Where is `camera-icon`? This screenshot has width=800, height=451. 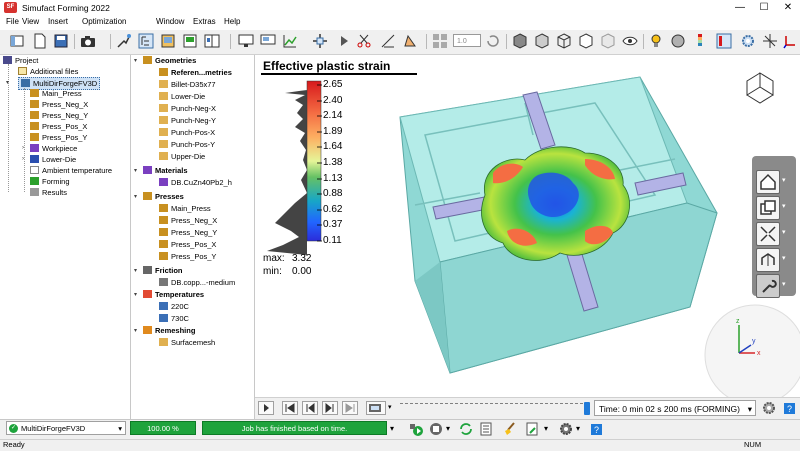 camera-icon is located at coordinates (88, 41).